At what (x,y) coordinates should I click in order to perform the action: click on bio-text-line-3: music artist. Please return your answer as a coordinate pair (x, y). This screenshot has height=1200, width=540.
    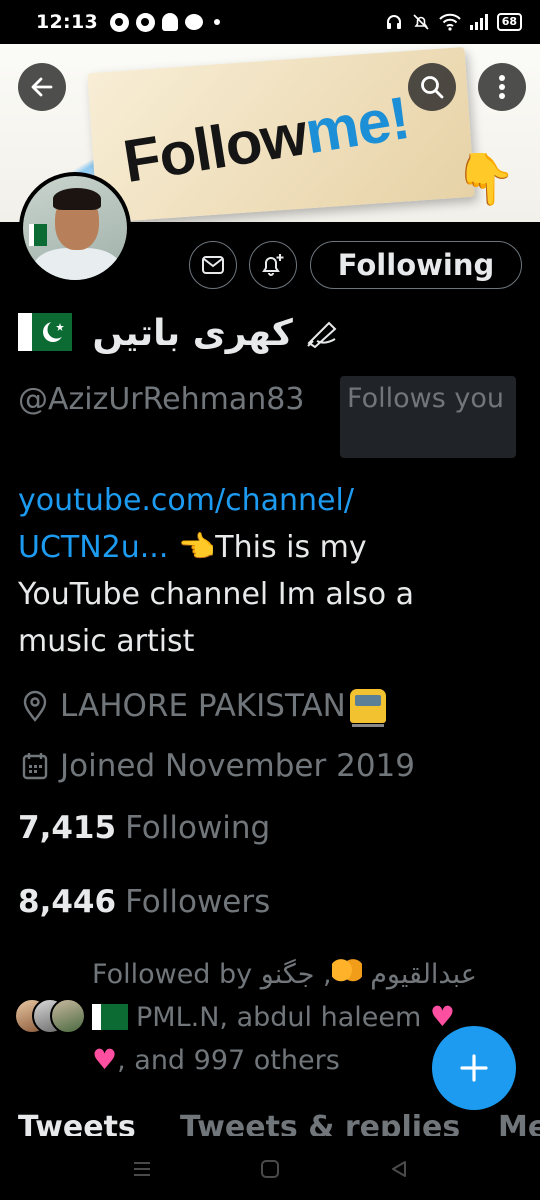
    Looking at the image, I should click on (106, 641).